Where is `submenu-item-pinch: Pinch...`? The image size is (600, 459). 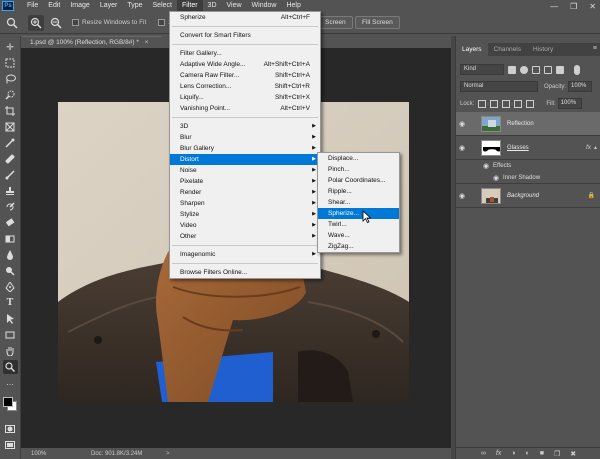 submenu-item-pinch: Pinch... is located at coordinates (358, 169).